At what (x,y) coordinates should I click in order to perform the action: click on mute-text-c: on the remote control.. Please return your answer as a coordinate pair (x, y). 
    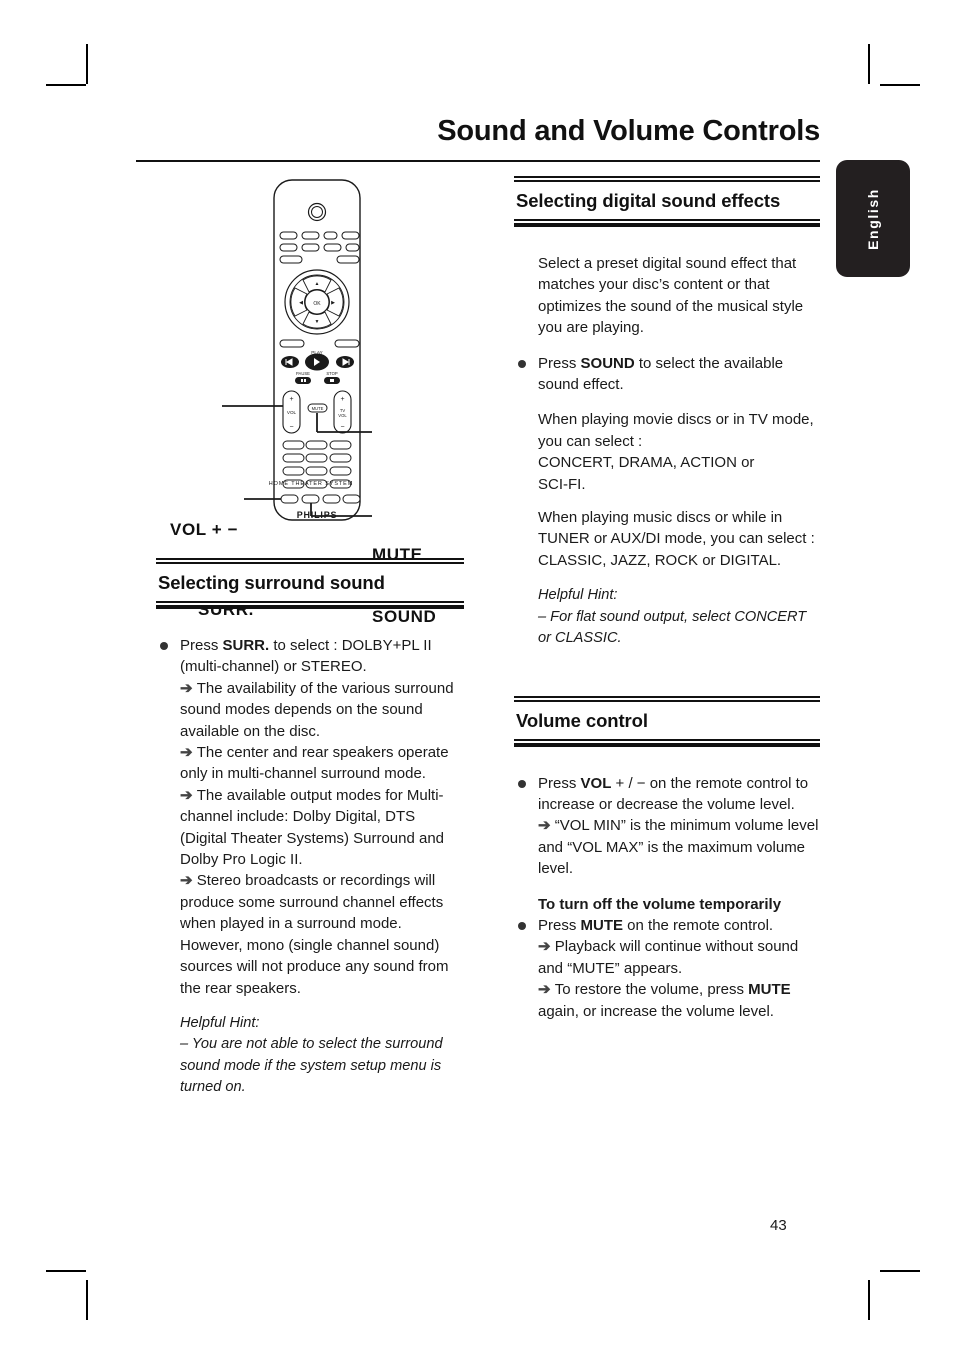
    Looking at the image, I should click on (698, 925).